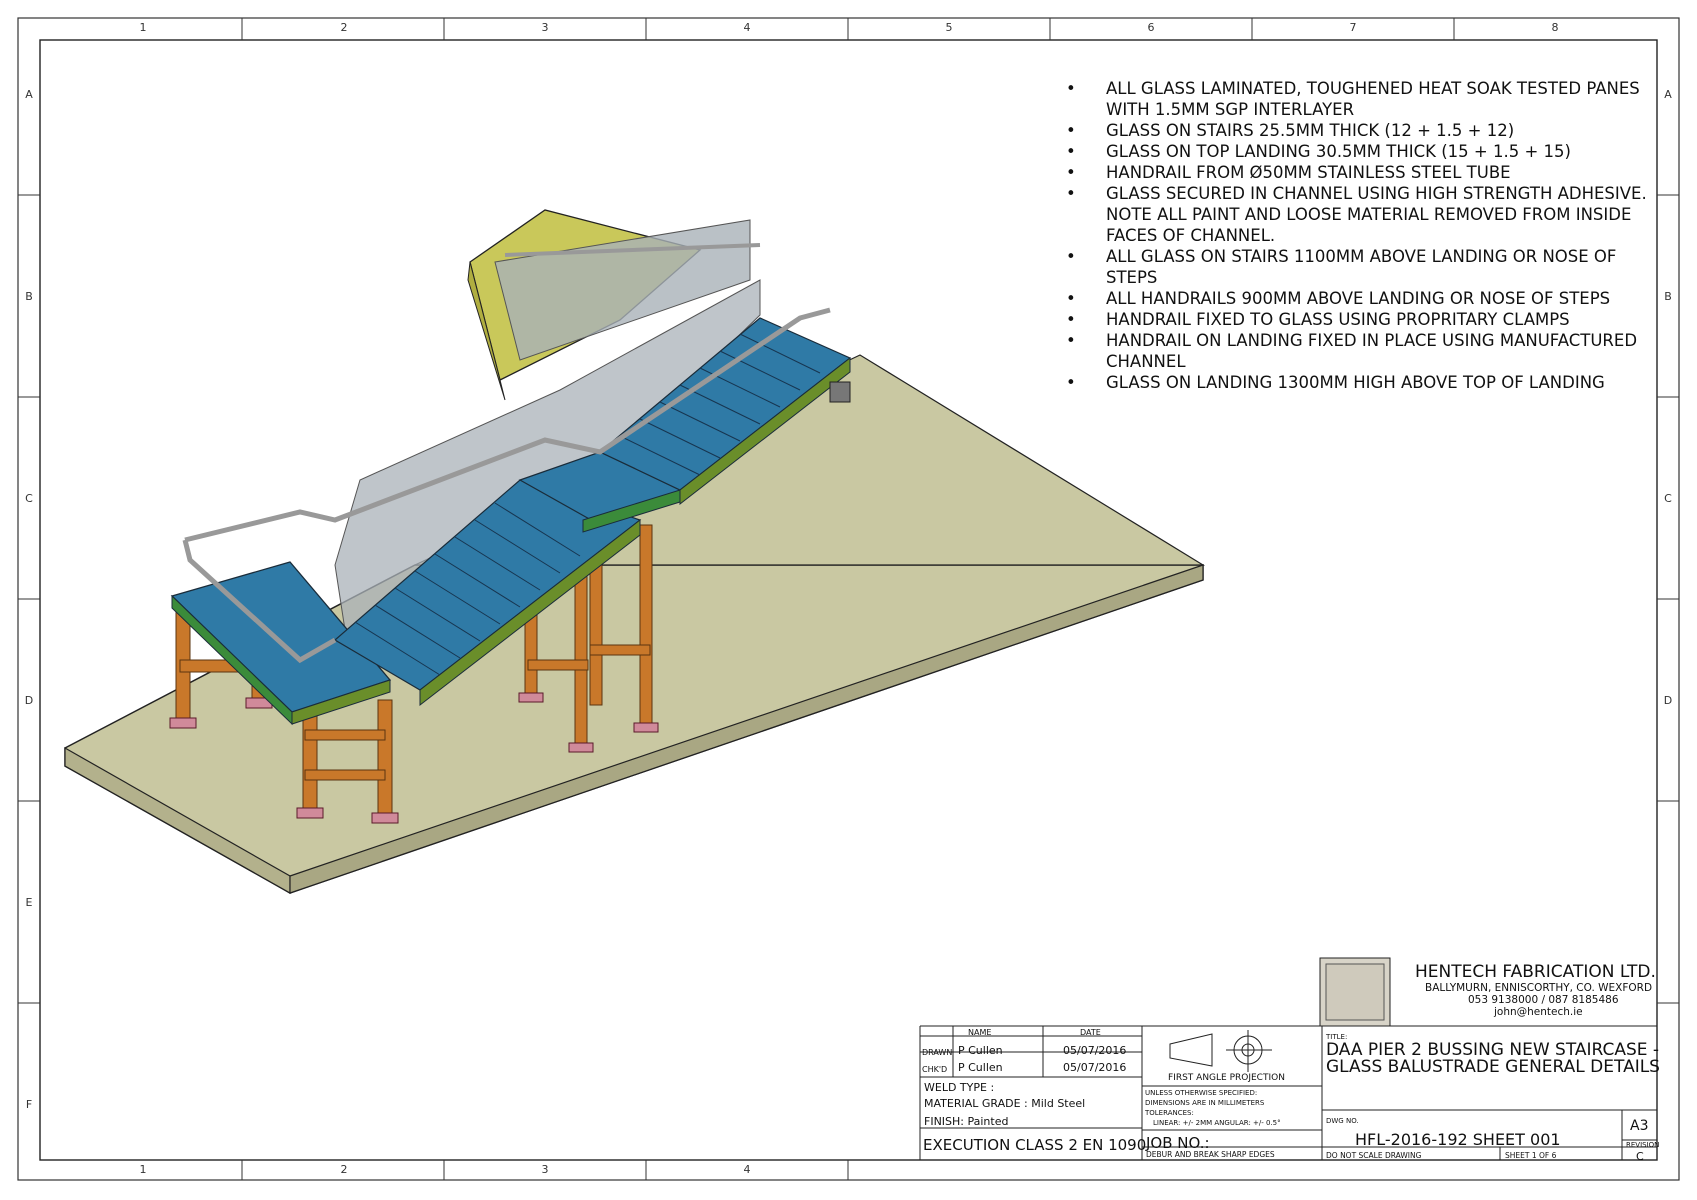  What do you see at coordinates (1668, 94) in the screenshot?
I see `zone-row-a-right: A` at bounding box center [1668, 94].